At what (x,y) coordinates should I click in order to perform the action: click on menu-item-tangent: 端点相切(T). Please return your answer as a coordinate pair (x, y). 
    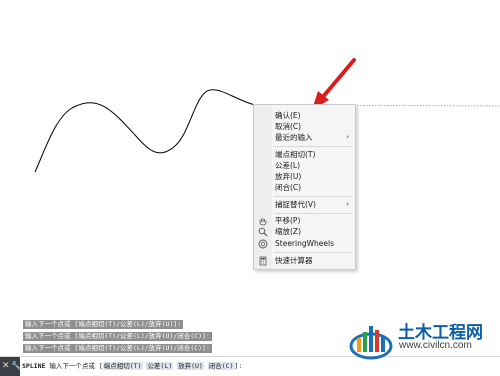
    Looking at the image, I should click on (313, 154).